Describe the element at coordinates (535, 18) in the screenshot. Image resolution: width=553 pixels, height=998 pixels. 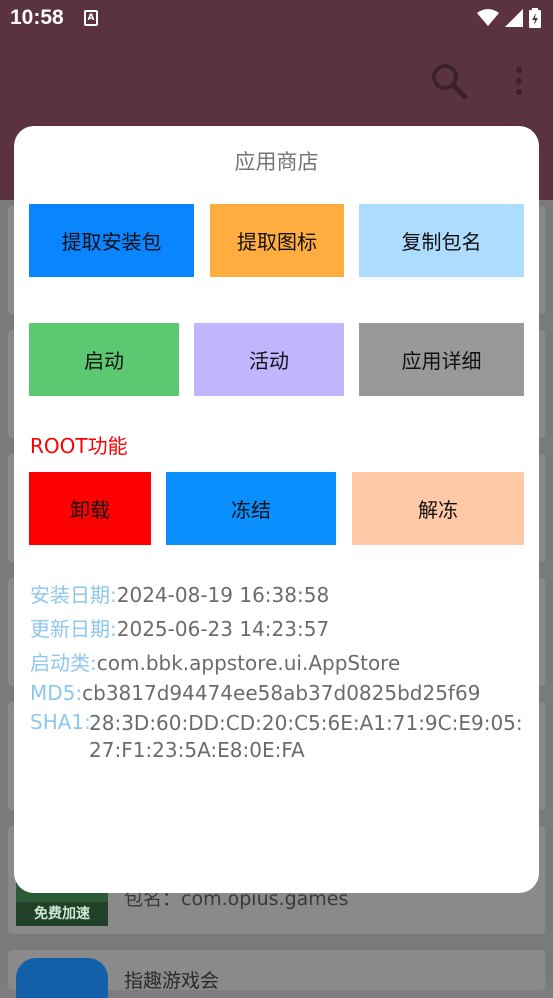
I see `battery-icon` at that location.